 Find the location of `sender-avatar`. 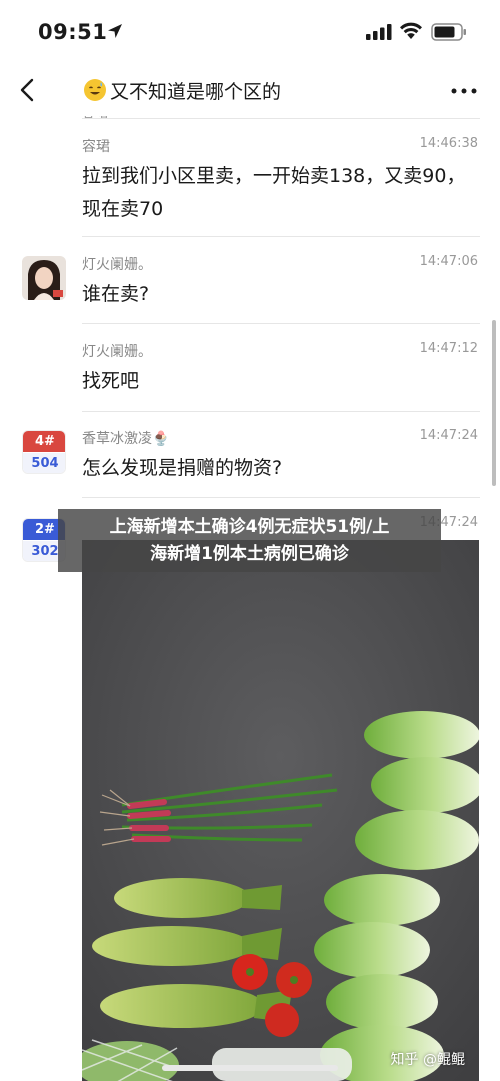

sender-avatar is located at coordinates (44, 278).